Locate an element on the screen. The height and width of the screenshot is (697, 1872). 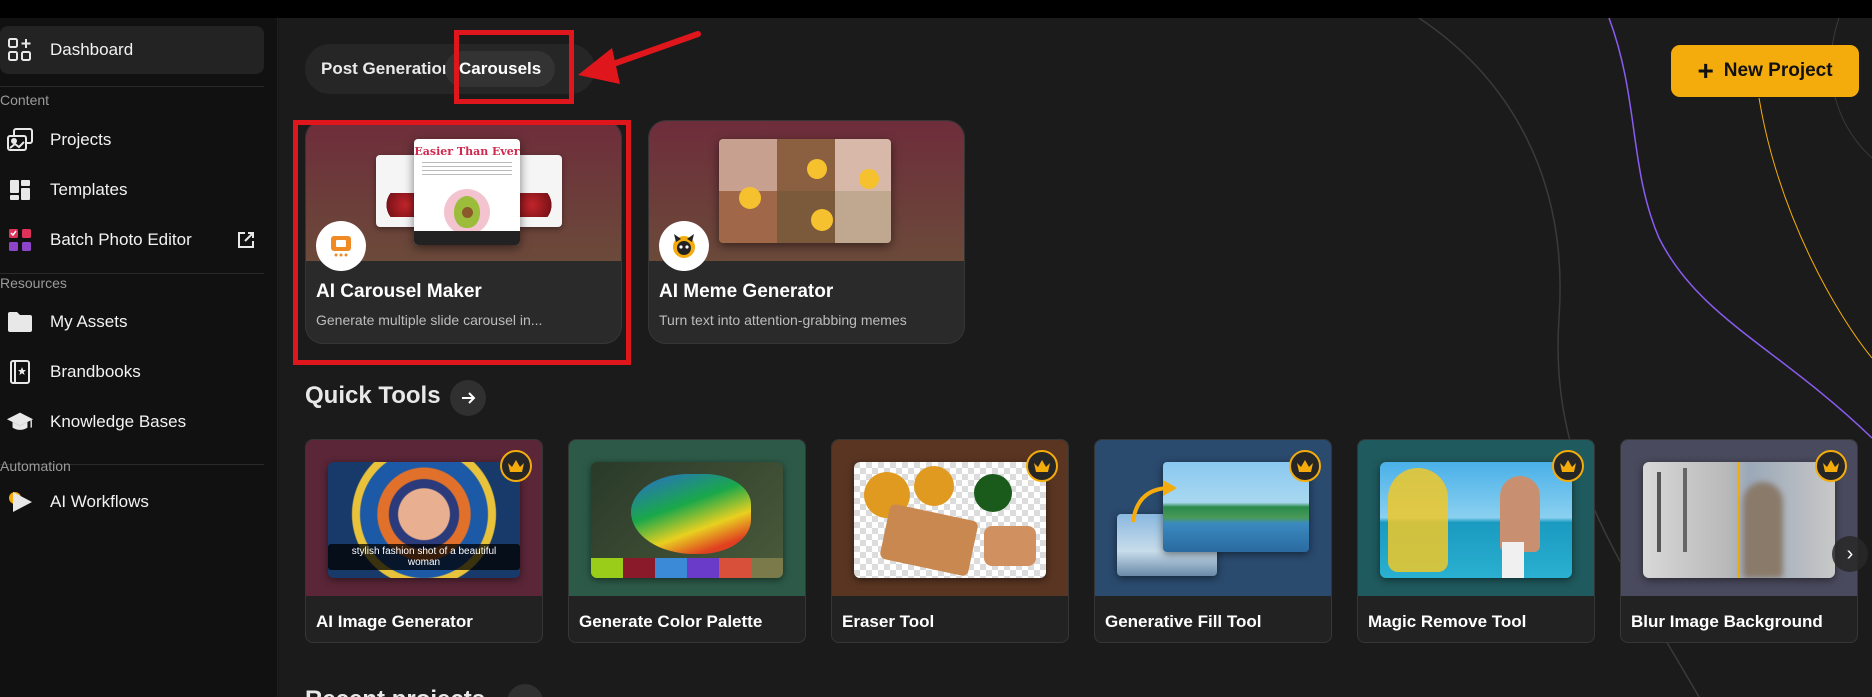
sidebar-item-label: My Assets is located at coordinates (89, 321).